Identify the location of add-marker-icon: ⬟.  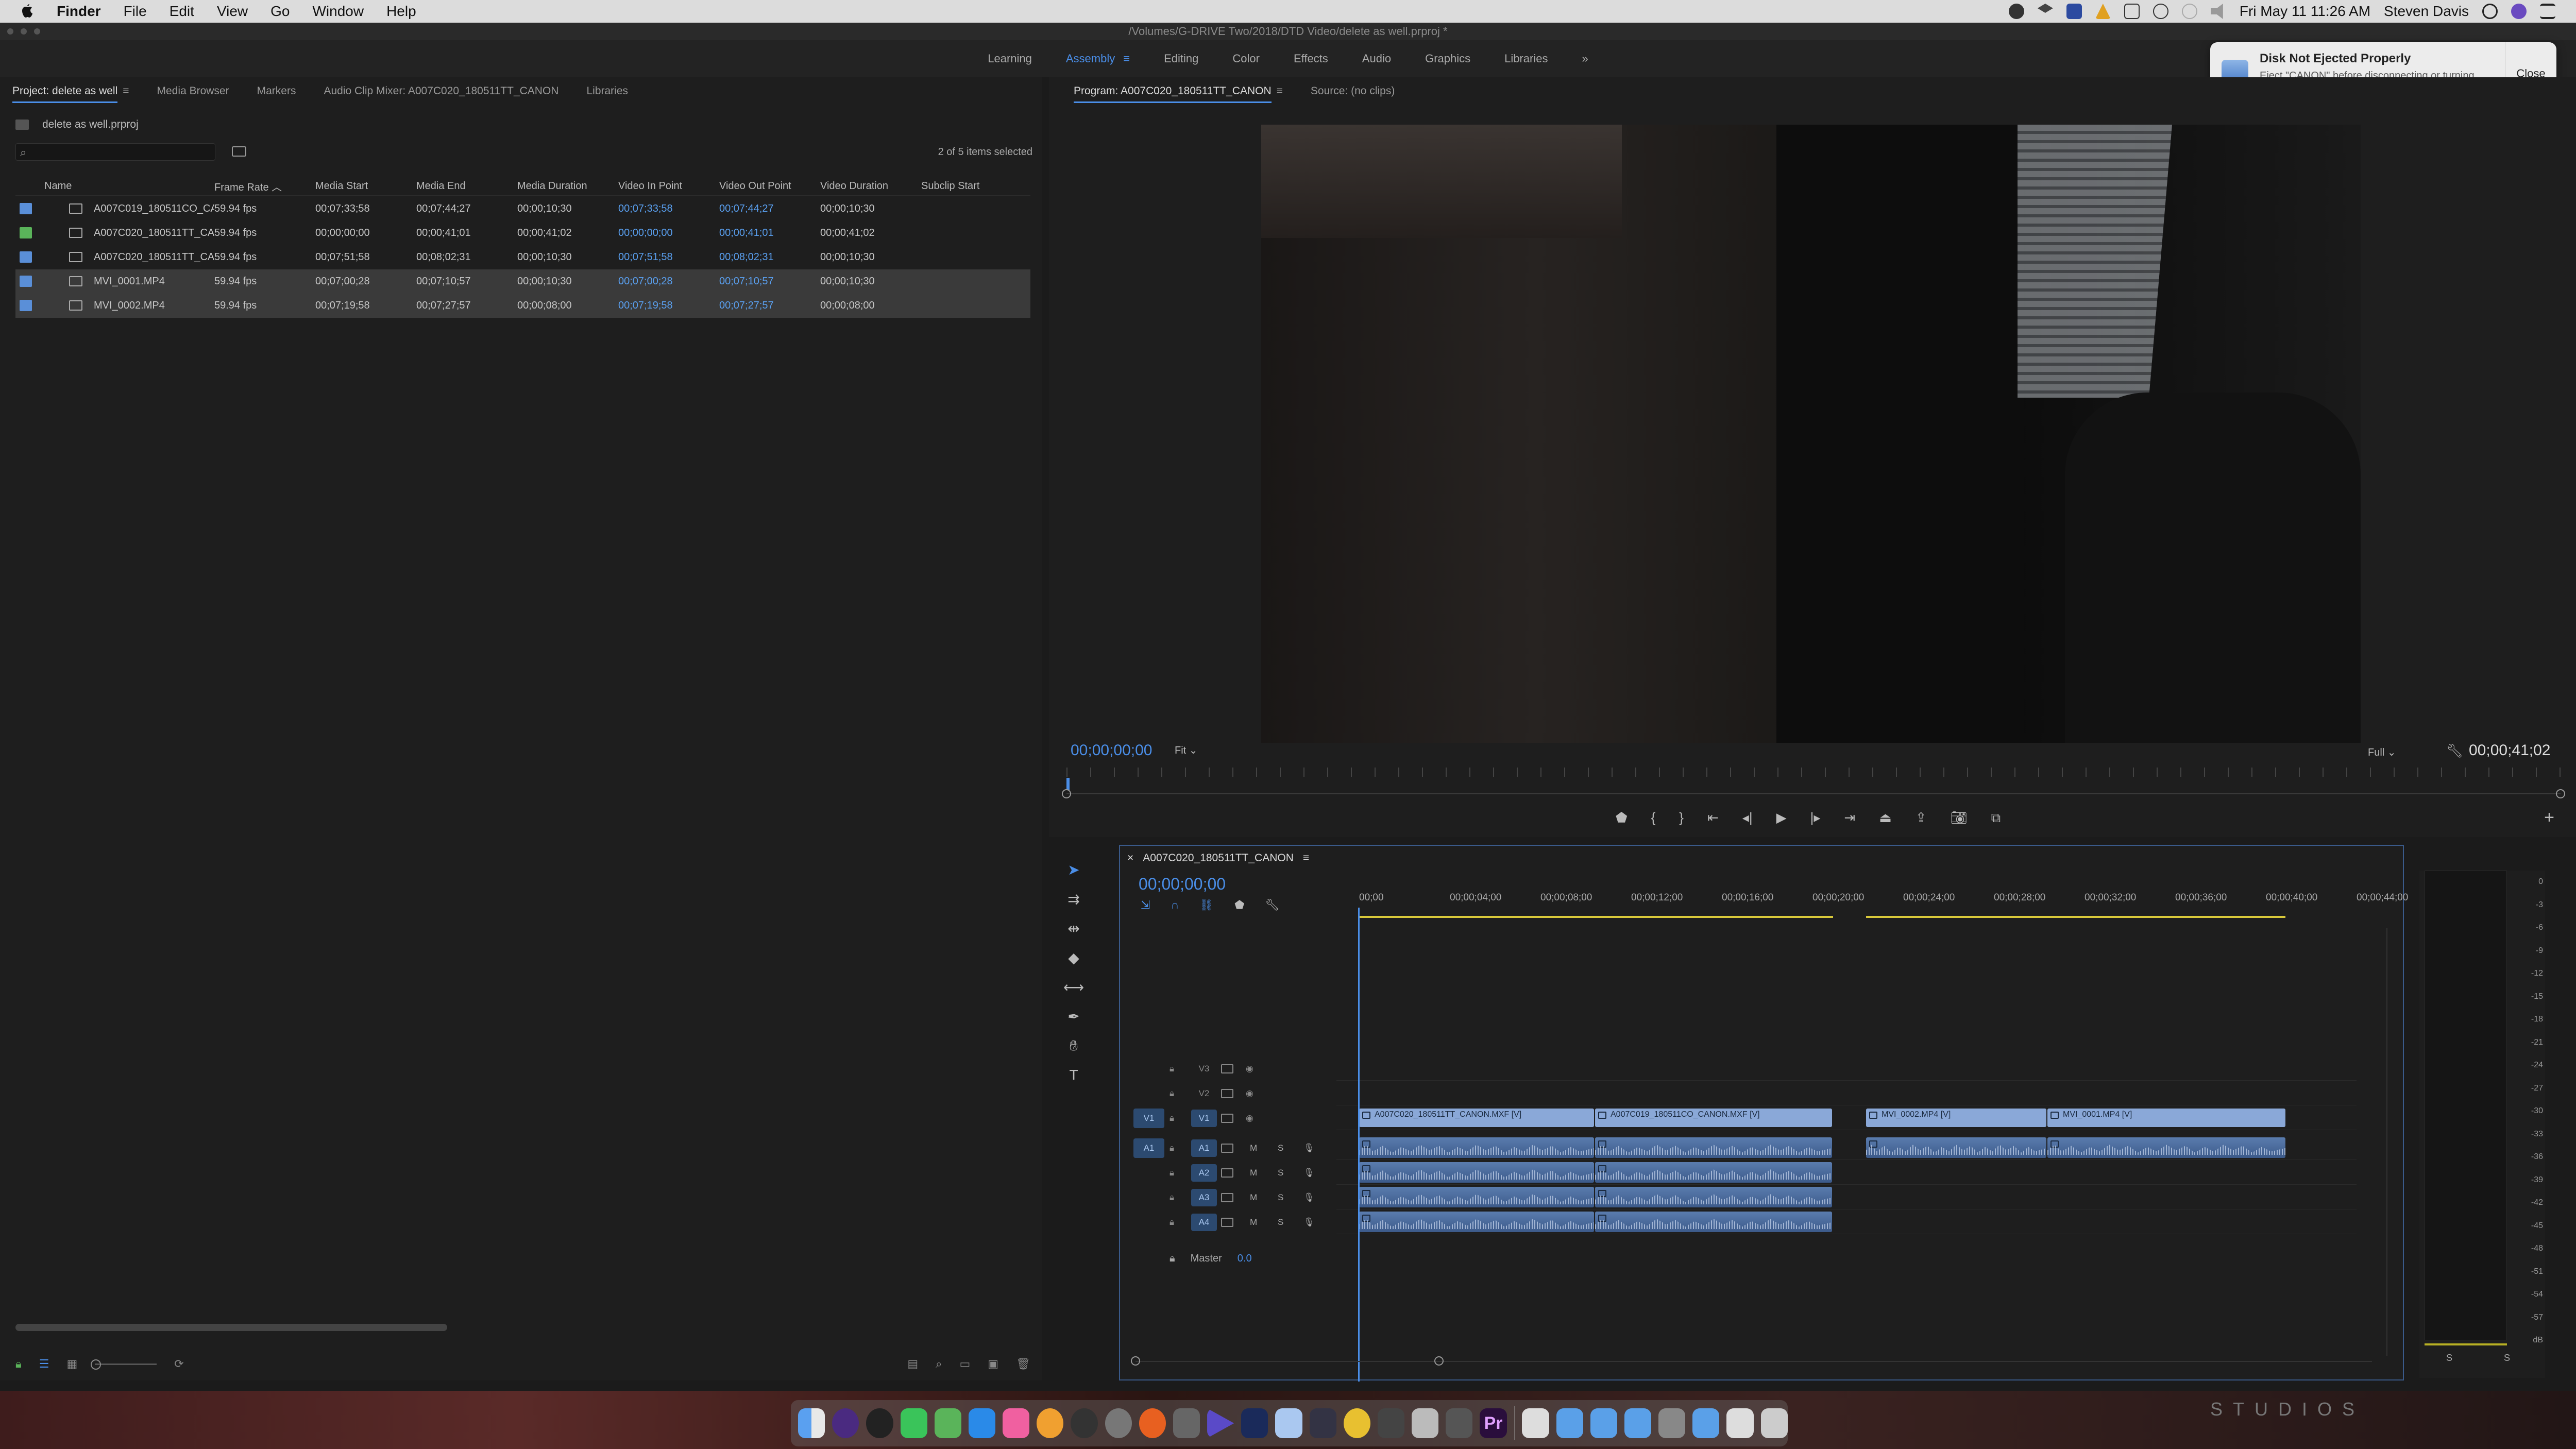
(1239, 905).